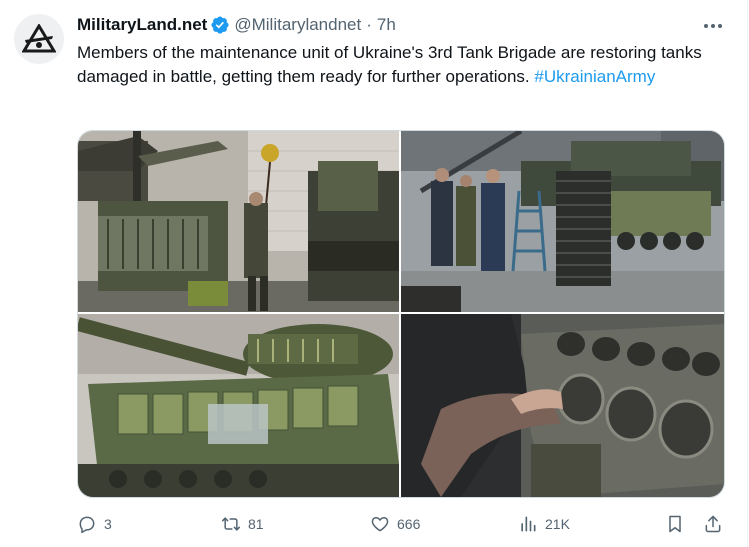  Describe the element at coordinates (242, 524) in the screenshot. I see `repost-button: 81` at that location.